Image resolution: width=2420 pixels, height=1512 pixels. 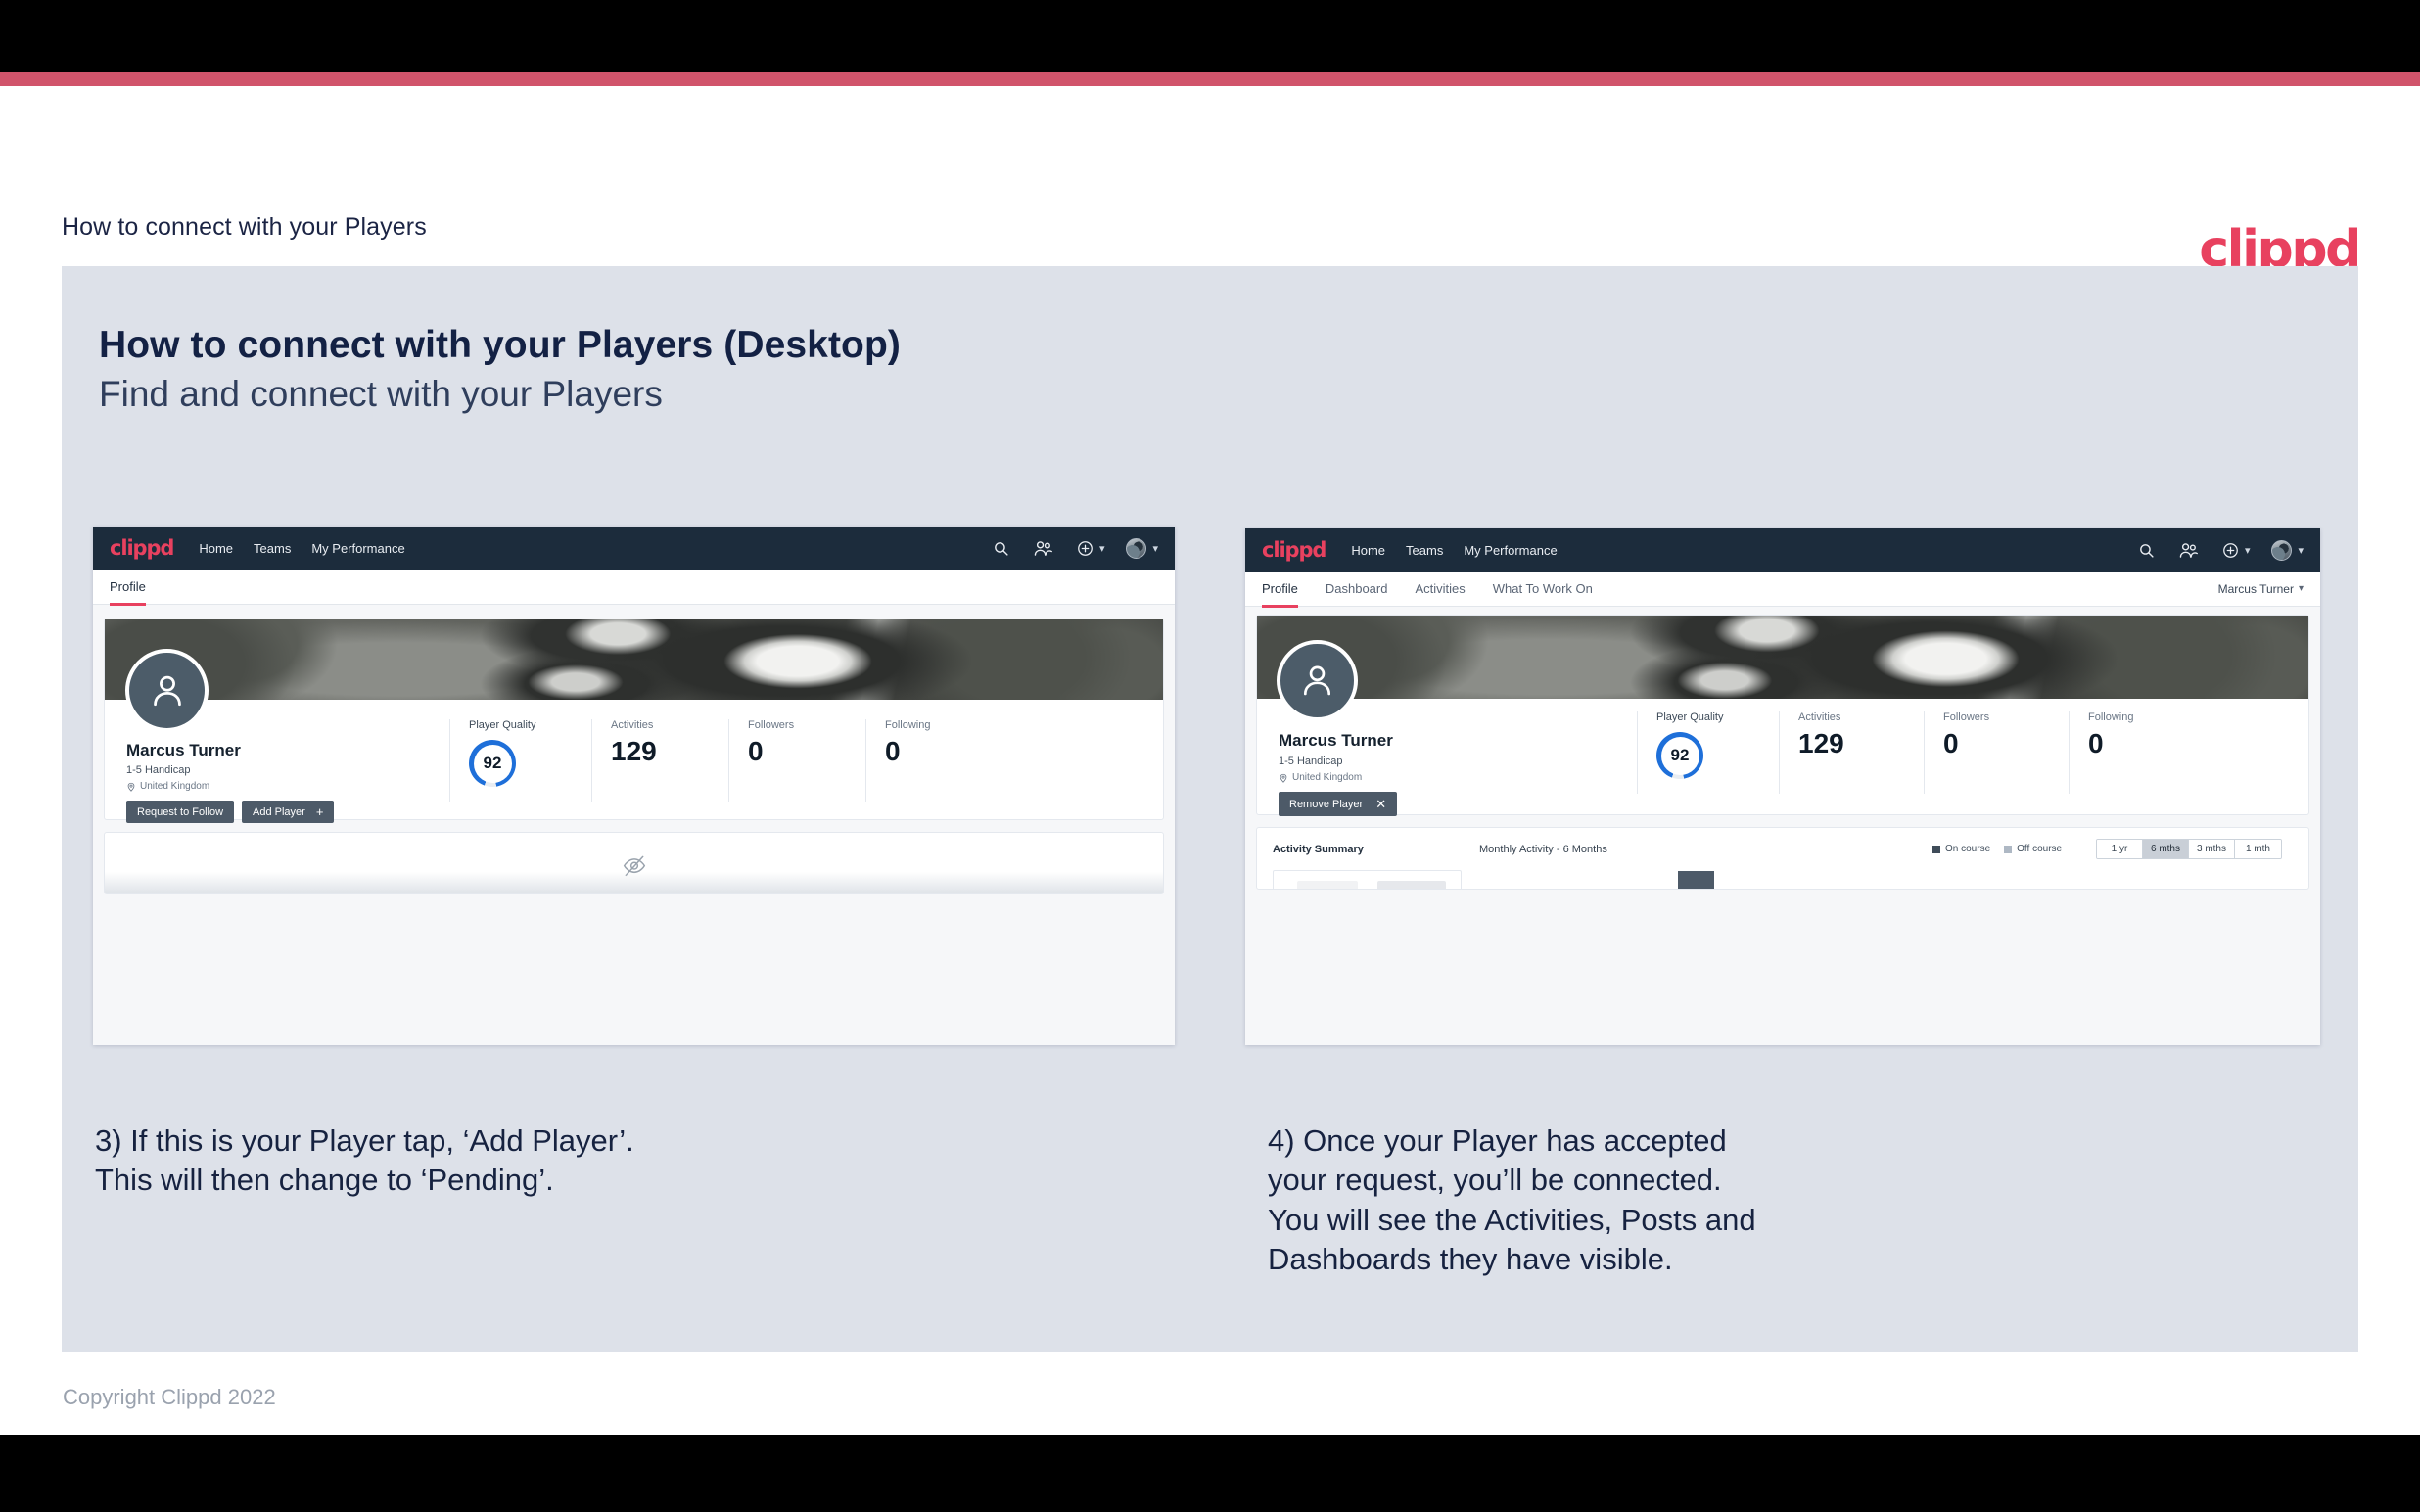 I want to click on profile-location-right: United Kingdom, so click(x=1320, y=777).